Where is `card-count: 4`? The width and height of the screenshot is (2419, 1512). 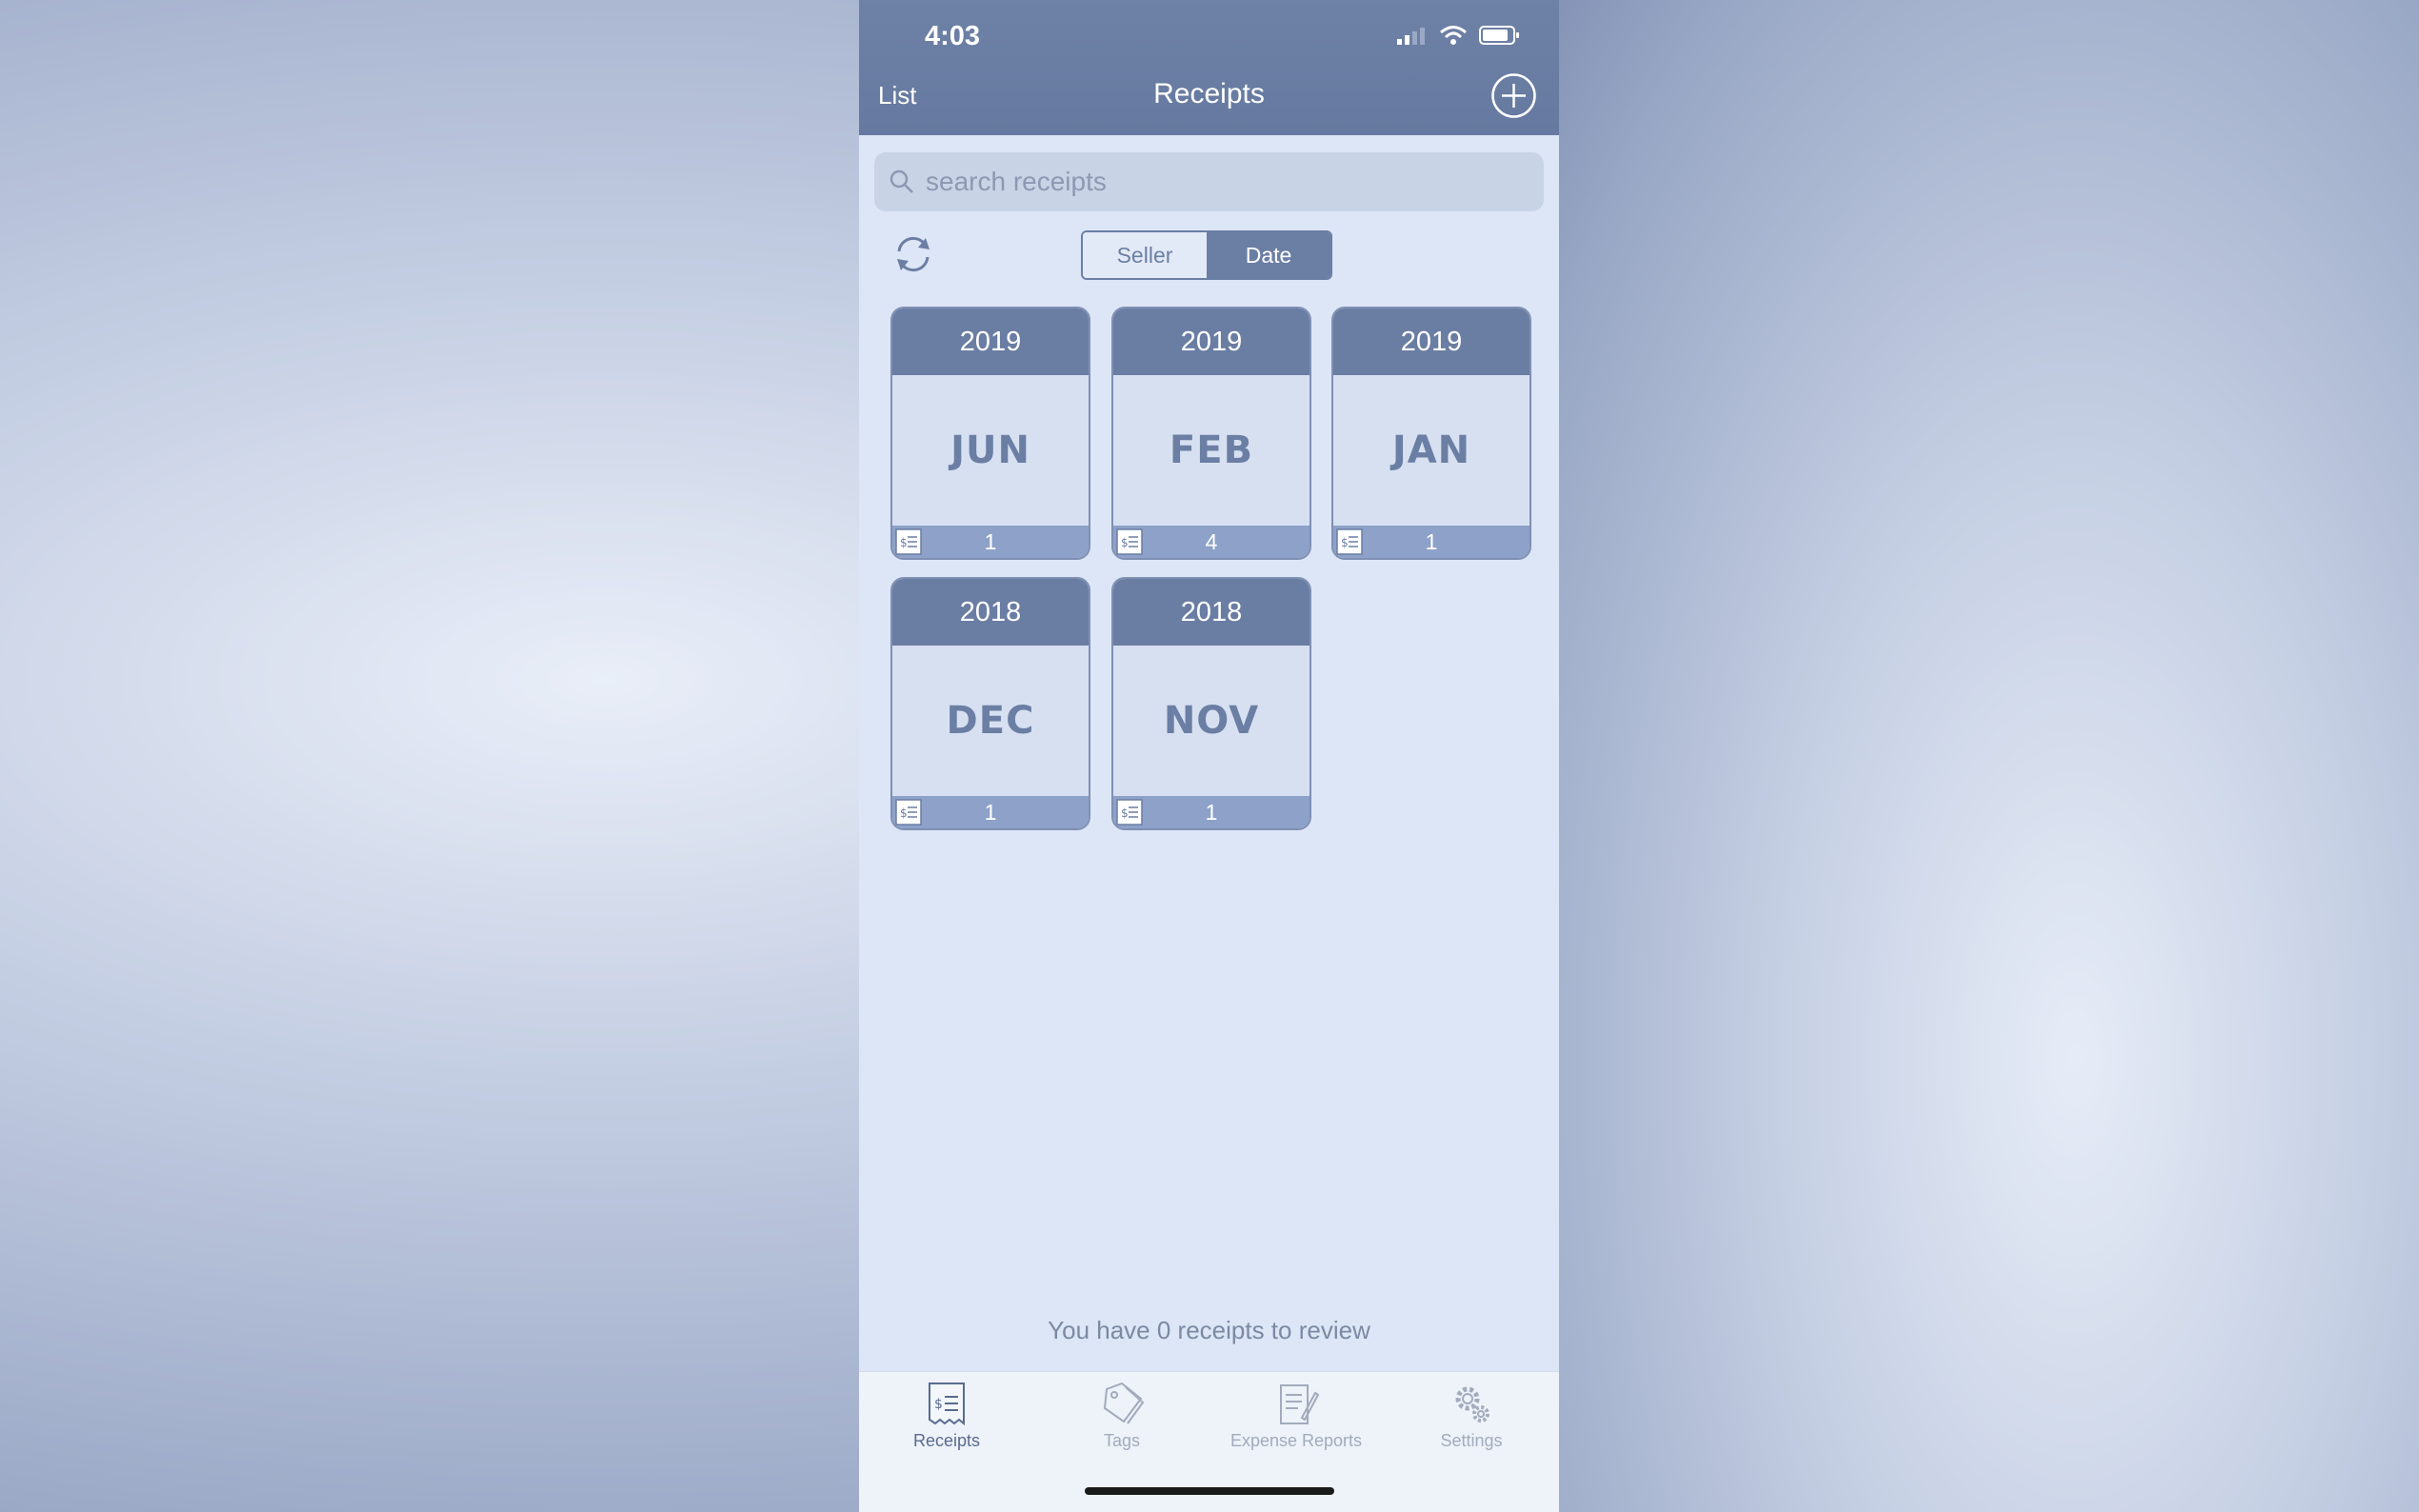 card-count: 4 is located at coordinates (1211, 541).